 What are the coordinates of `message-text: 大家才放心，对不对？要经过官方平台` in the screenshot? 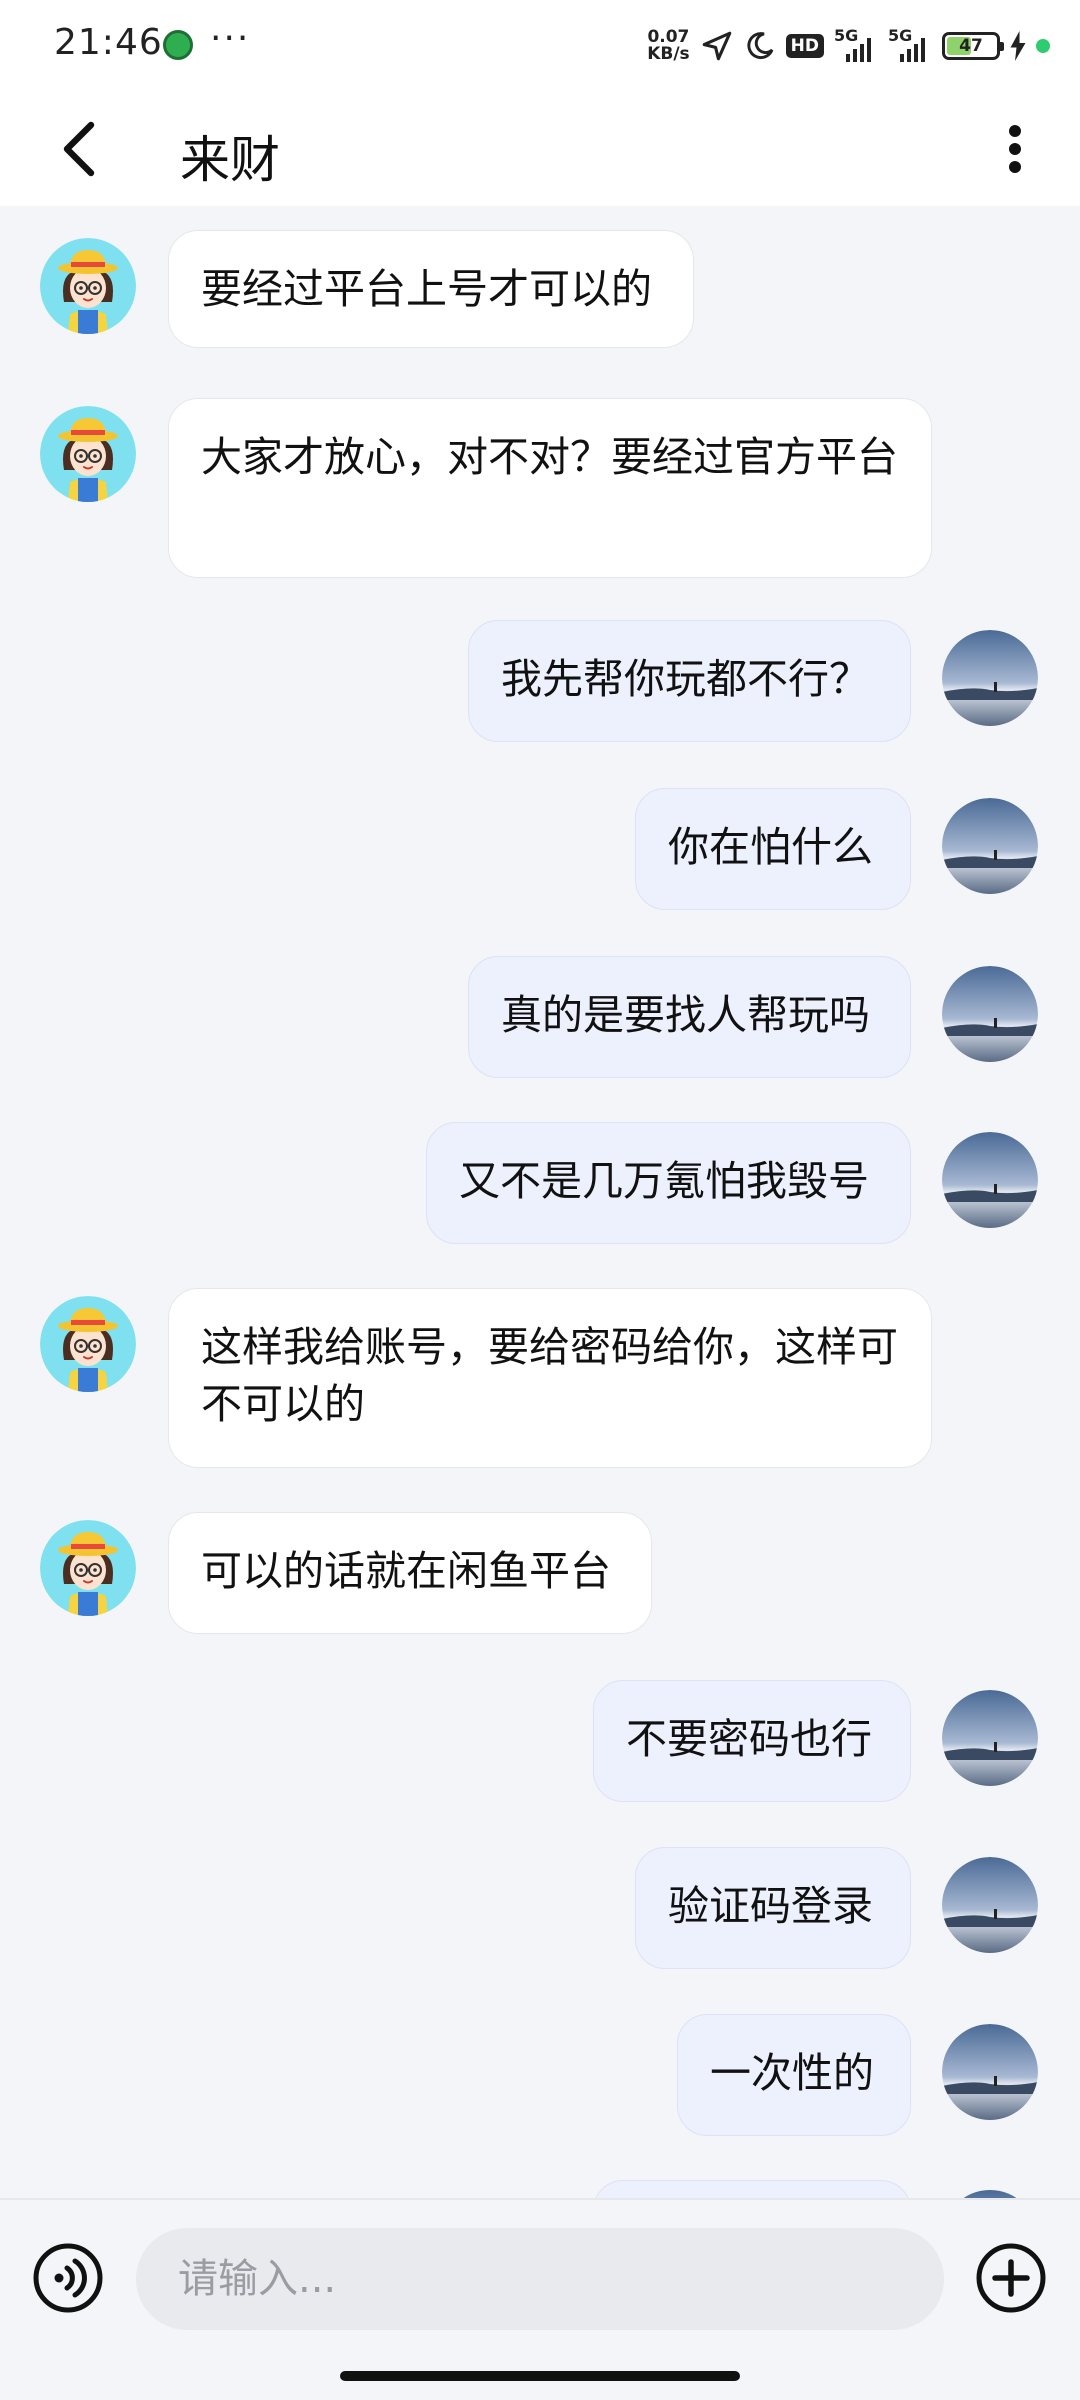 It's located at (549, 457).